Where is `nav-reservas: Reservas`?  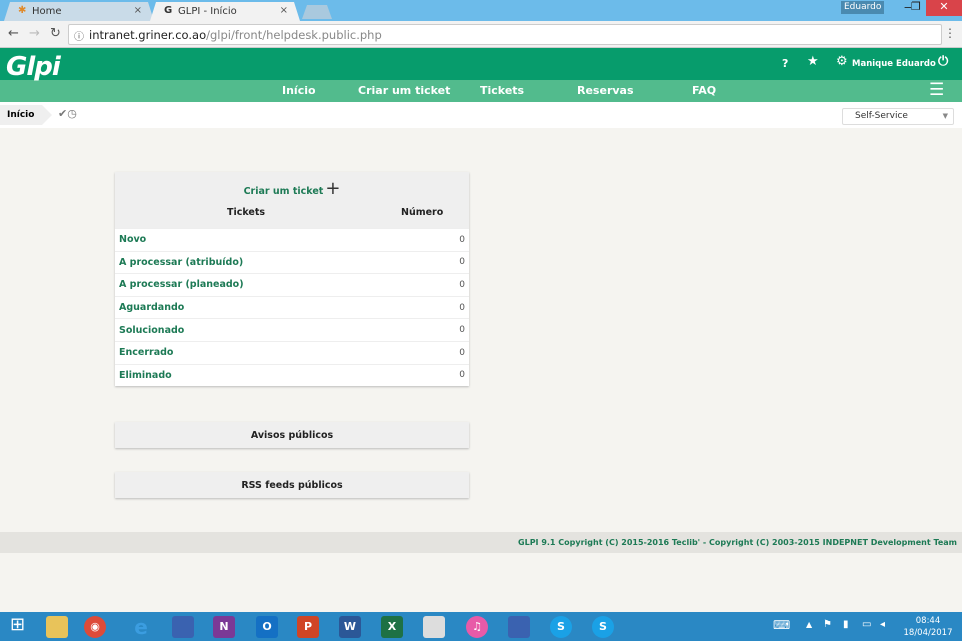
nav-reservas: Reservas is located at coordinates (605, 90).